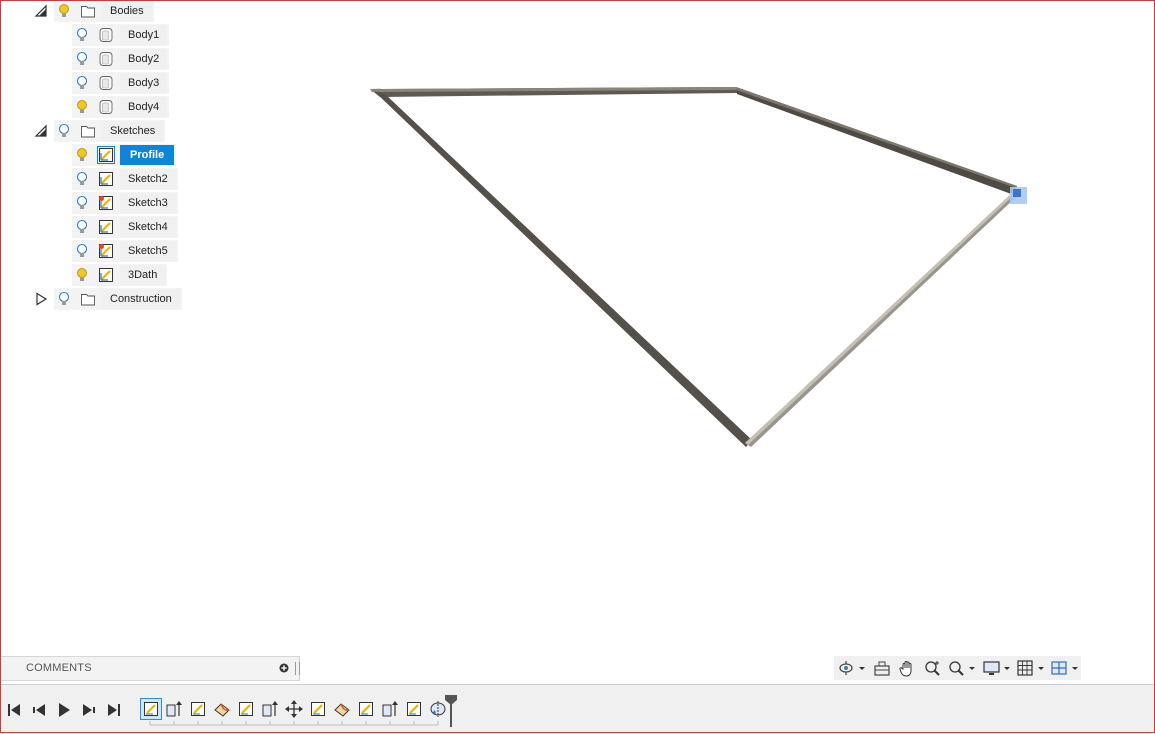 This screenshot has width=1155, height=734. Describe the element at coordinates (294, 709) in the screenshot. I see `timeline-move-feature` at that location.